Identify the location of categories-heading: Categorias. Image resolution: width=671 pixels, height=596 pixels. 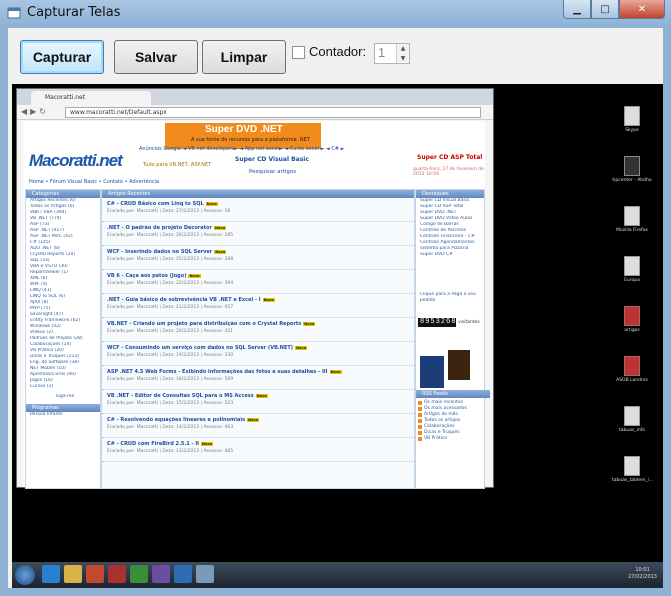
(63, 194).